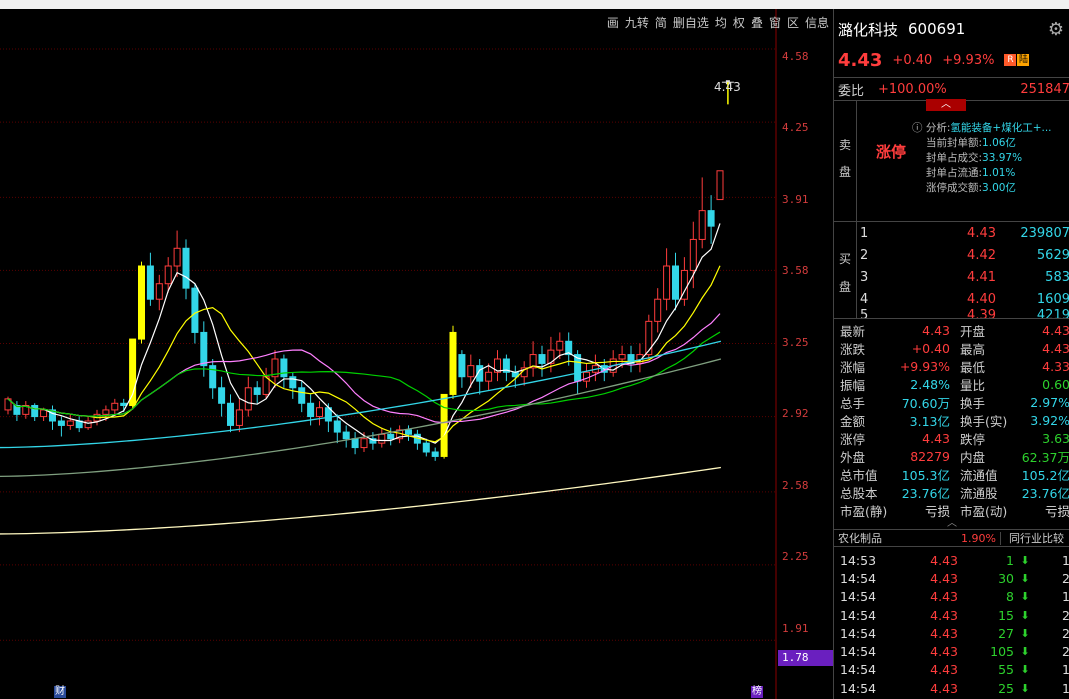 The height and width of the screenshot is (699, 1069). I want to click on buy-volume: 239807, so click(1044, 233).